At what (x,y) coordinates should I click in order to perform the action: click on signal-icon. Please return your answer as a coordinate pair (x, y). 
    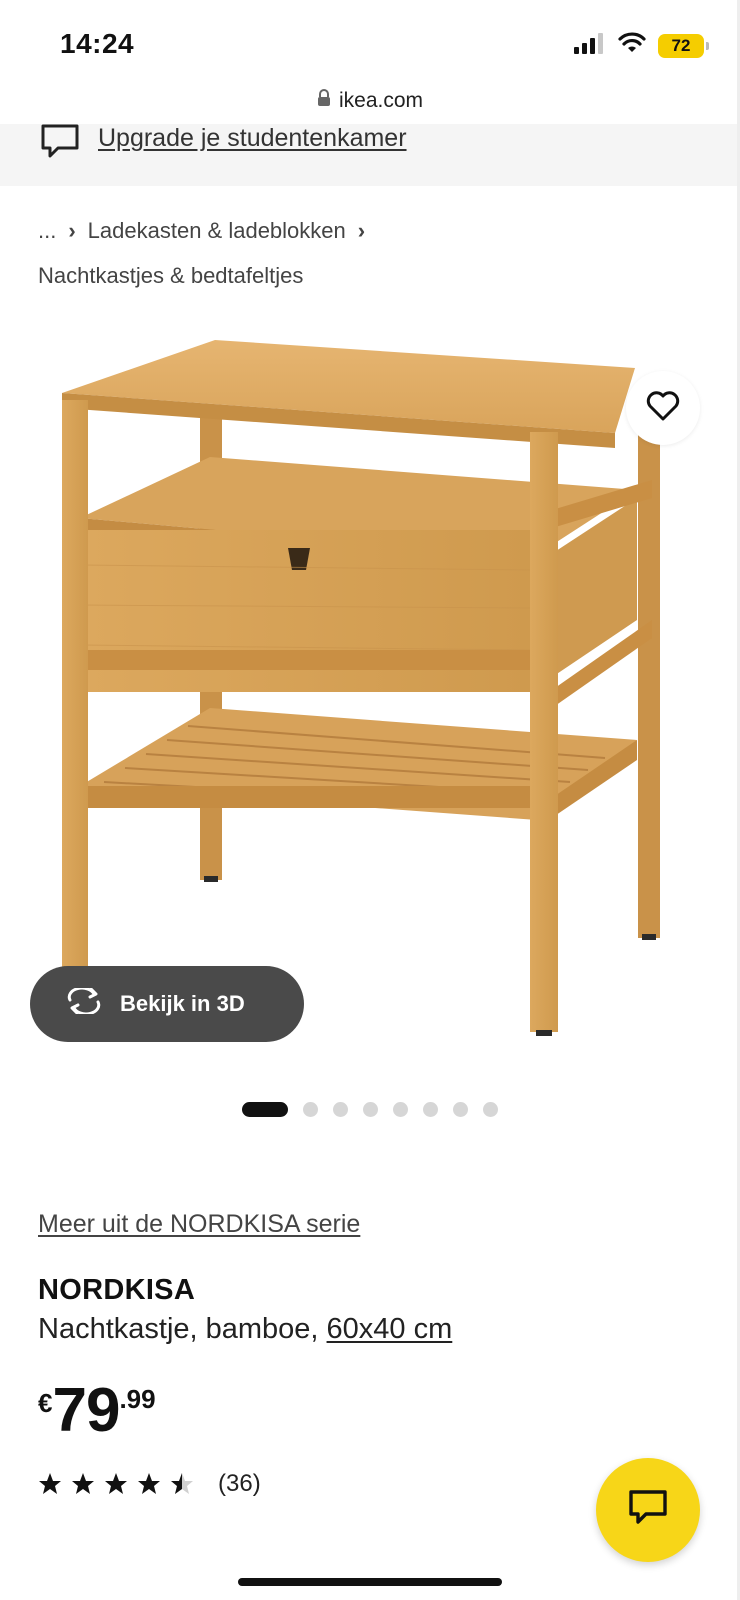
    Looking at the image, I should click on (590, 45).